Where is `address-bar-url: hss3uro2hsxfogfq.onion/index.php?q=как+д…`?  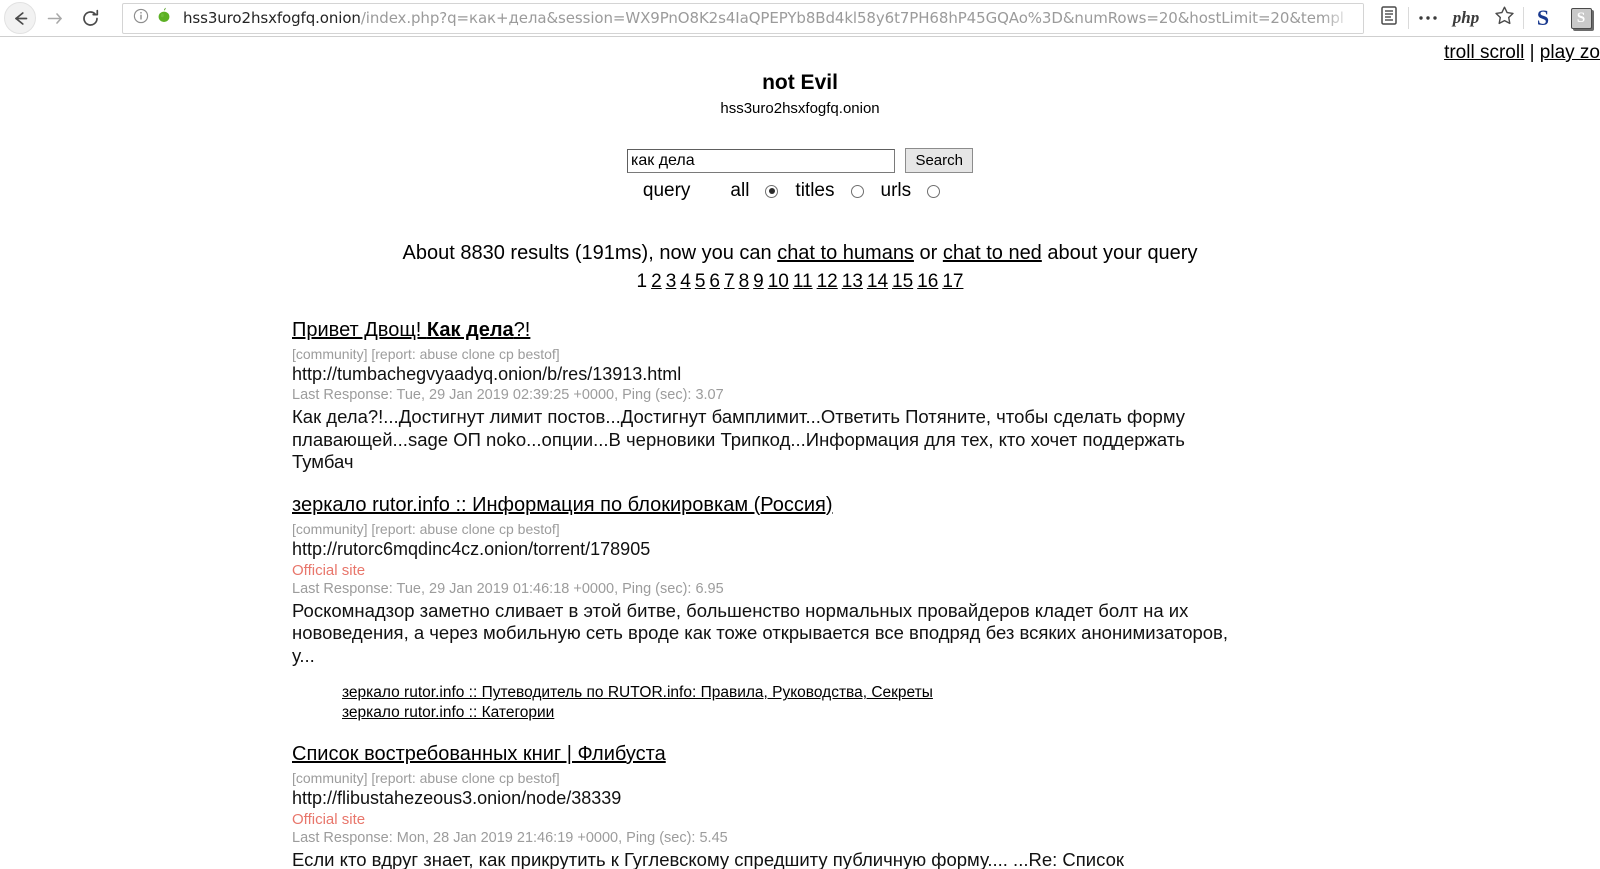
address-bar-url: hss3uro2hsxfogfq.onion/index.php?q=как+д… is located at coordinates (773, 18).